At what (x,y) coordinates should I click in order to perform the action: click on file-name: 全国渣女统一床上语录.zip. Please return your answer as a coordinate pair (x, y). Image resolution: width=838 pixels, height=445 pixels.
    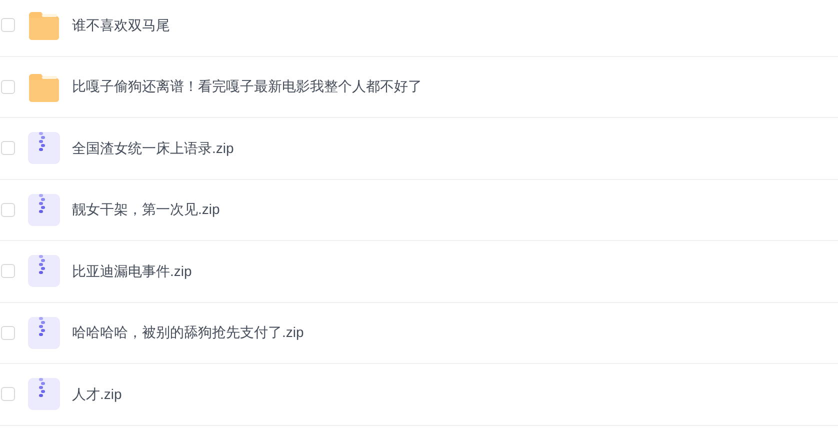
    Looking at the image, I should click on (153, 148).